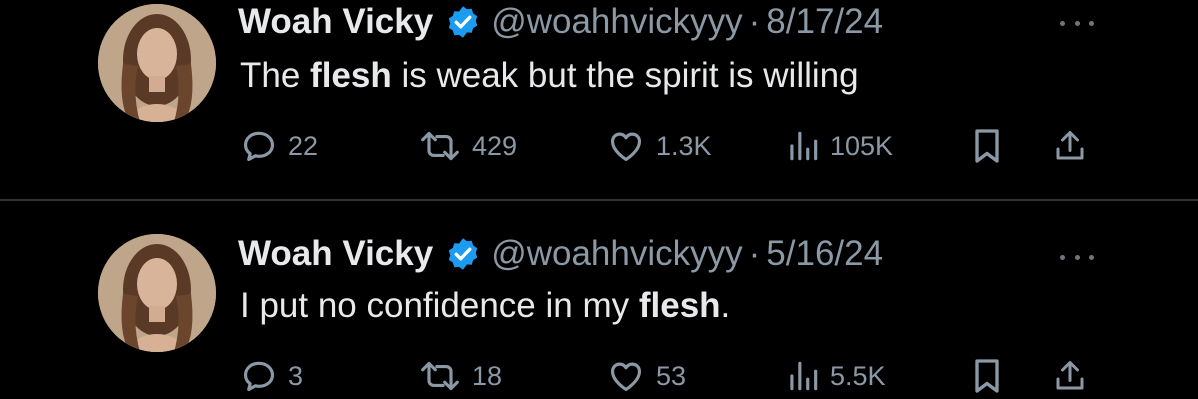 Image resolution: width=1198 pixels, height=399 pixels. I want to click on retweet-button: 429, so click(467, 146).